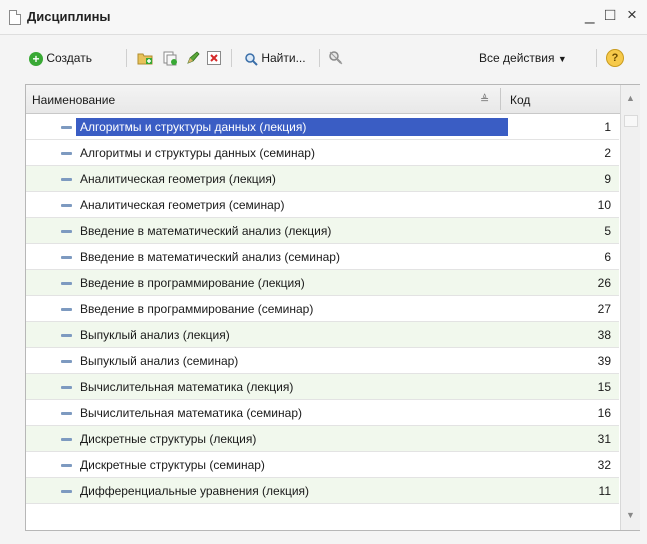 Image resolution: width=647 pixels, height=544 pixels. Describe the element at coordinates (170, 58) in the screenshot. I see `copy-icon` at that location.